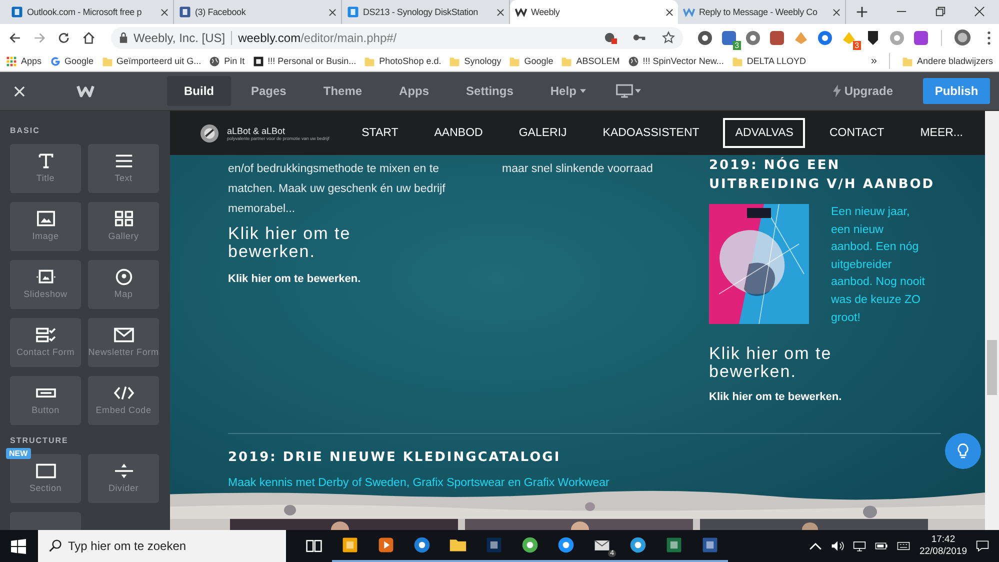 This screenshot has width=999, height=562. I want to click on profile-avatar, so click(963, 37).